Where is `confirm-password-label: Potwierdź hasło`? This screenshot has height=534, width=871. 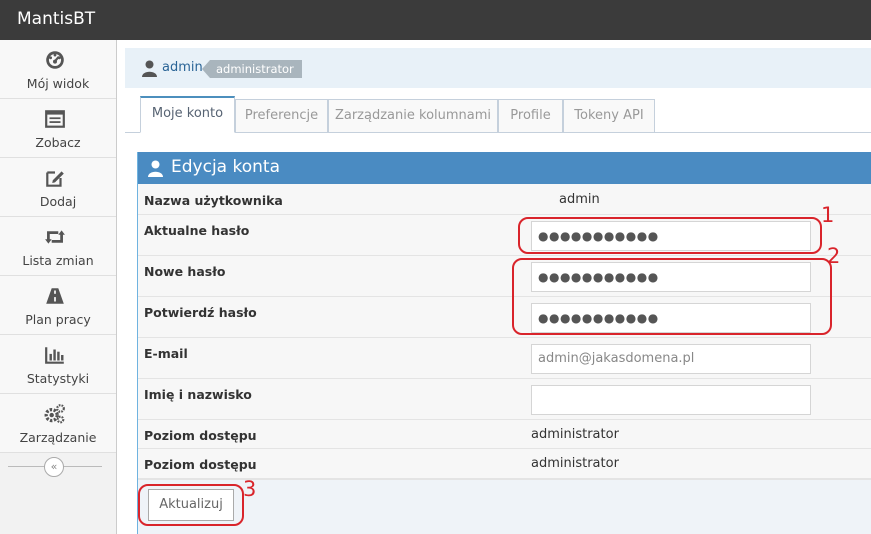 confirm-password-label: Potwierdź hasło is located at coordinates (200, 312).